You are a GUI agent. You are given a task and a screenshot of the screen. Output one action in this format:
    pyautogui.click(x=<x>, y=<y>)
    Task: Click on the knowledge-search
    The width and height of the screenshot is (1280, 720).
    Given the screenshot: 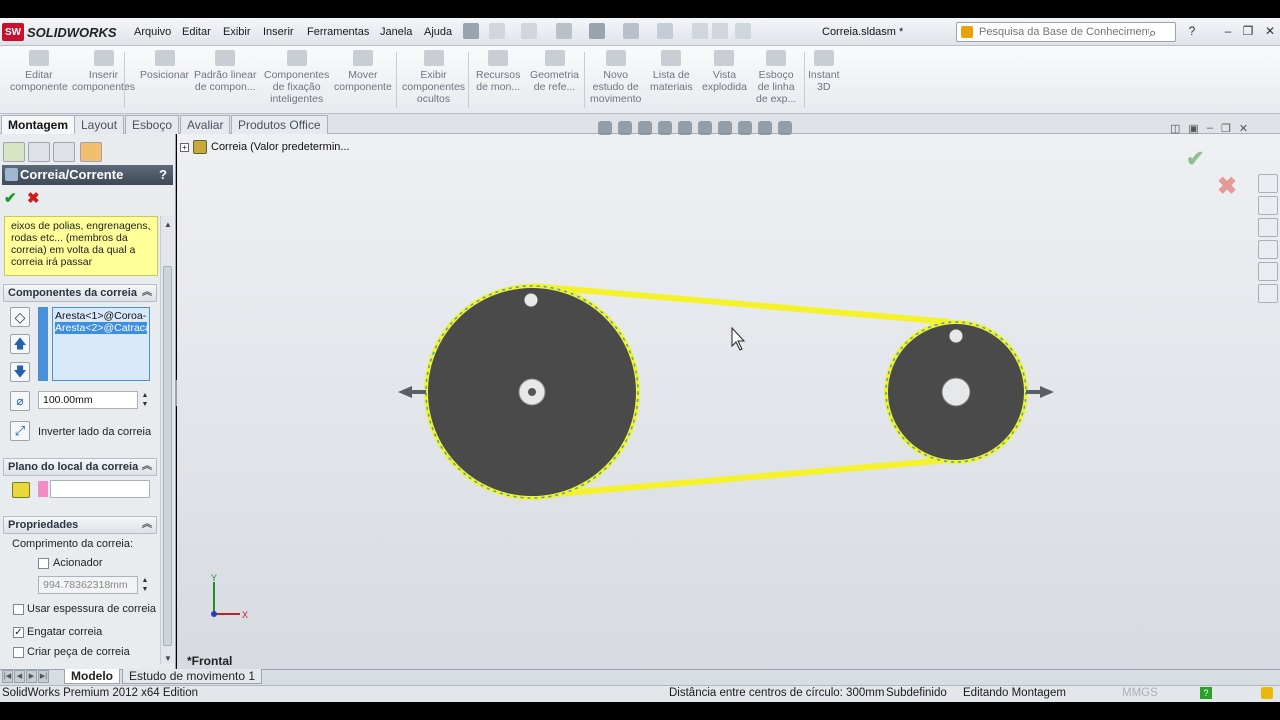 What is the action you would take?
    pyautogui.click(x=1066, y=32)
    